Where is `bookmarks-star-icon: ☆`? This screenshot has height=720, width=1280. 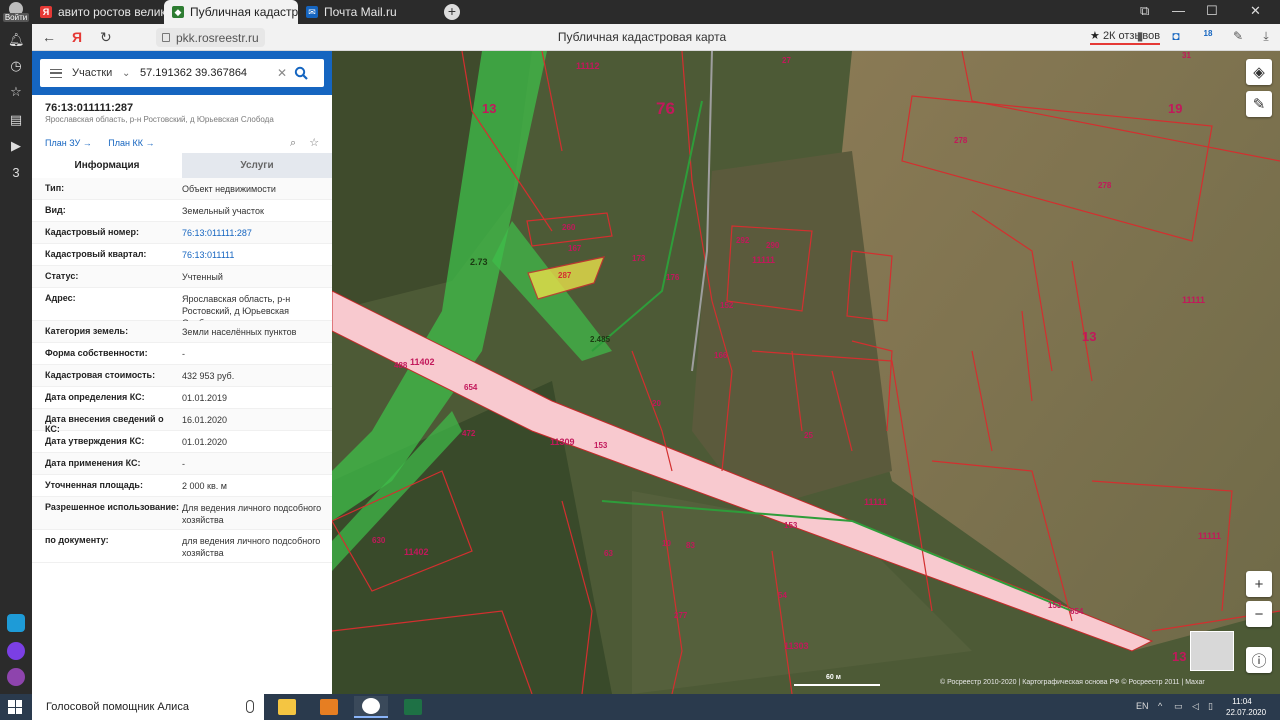
bookmarks-star-icon: ☆ is located at coordinates (16, 92).